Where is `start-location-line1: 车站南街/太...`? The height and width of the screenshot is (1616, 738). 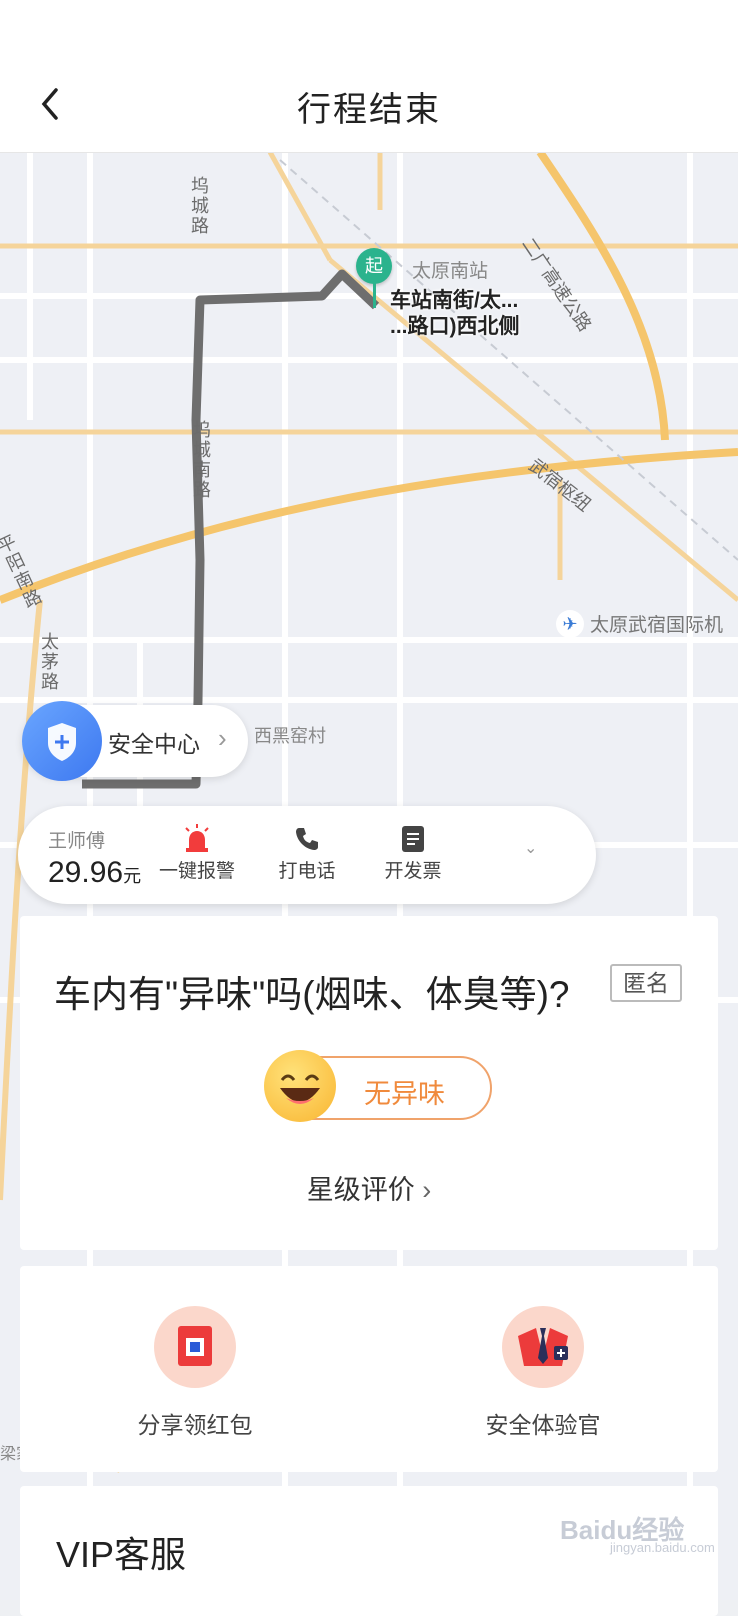
start-location-line1: 车站南街/太... is located at coordinates (454, 300).